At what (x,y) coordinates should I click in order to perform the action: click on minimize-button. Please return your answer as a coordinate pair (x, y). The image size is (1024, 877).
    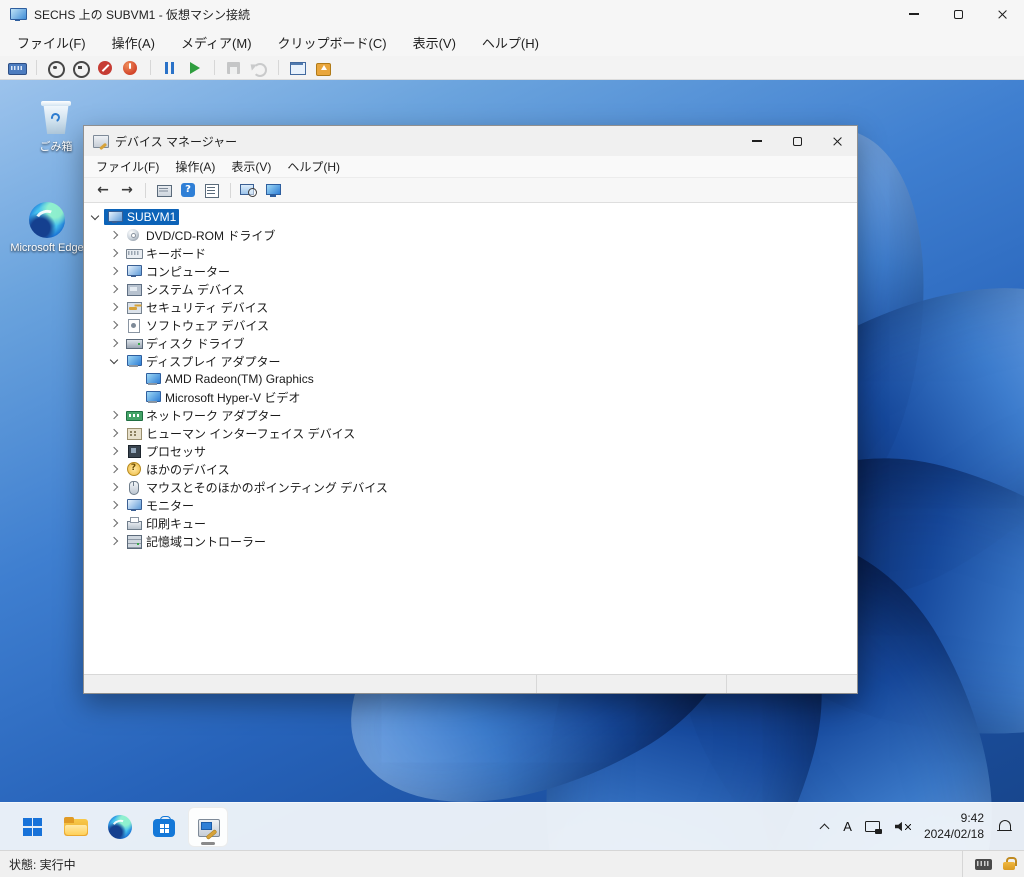
    Looking at the image, I should click on (914, 14).